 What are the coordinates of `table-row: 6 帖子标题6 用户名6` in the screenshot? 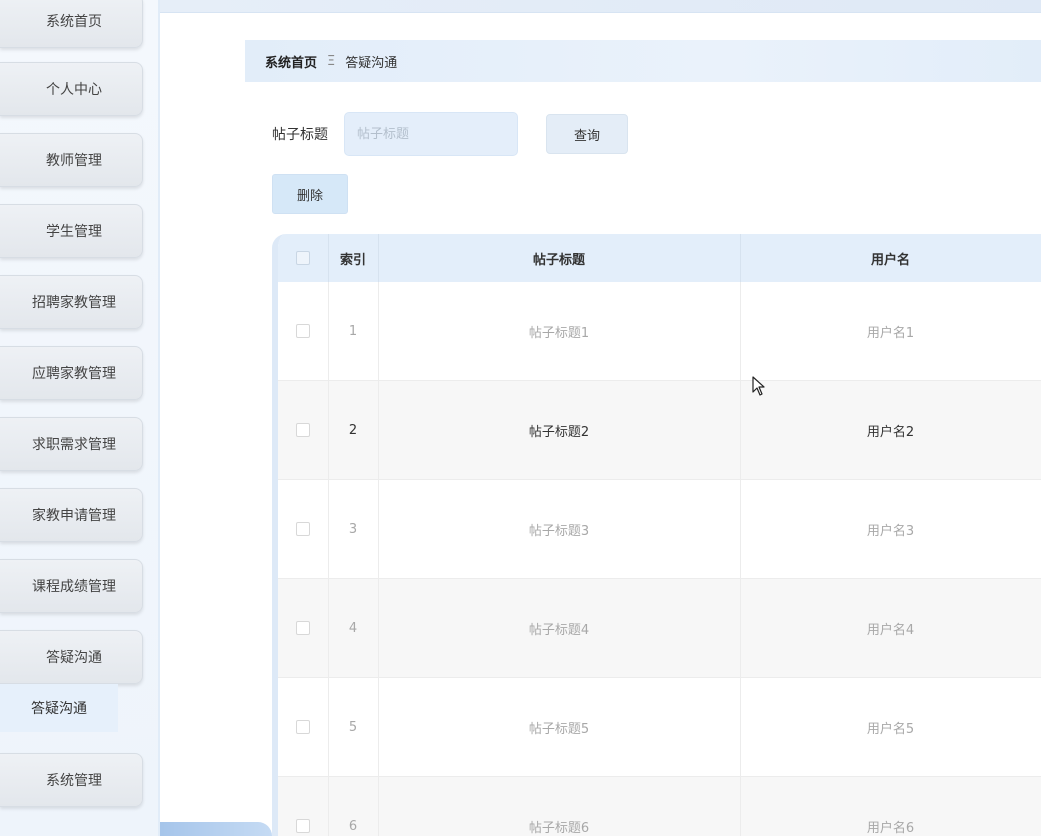 It's located at (659, 806).